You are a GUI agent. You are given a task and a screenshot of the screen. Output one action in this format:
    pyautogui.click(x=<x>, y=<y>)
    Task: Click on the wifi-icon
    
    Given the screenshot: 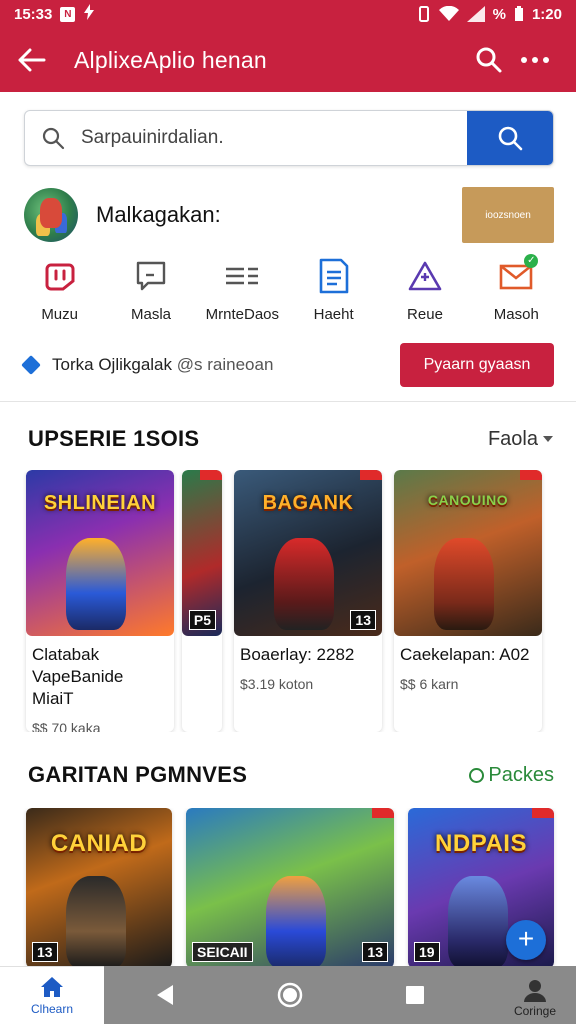 What is the action you would take?
    pyautogui.click(x=448, y=14)
    